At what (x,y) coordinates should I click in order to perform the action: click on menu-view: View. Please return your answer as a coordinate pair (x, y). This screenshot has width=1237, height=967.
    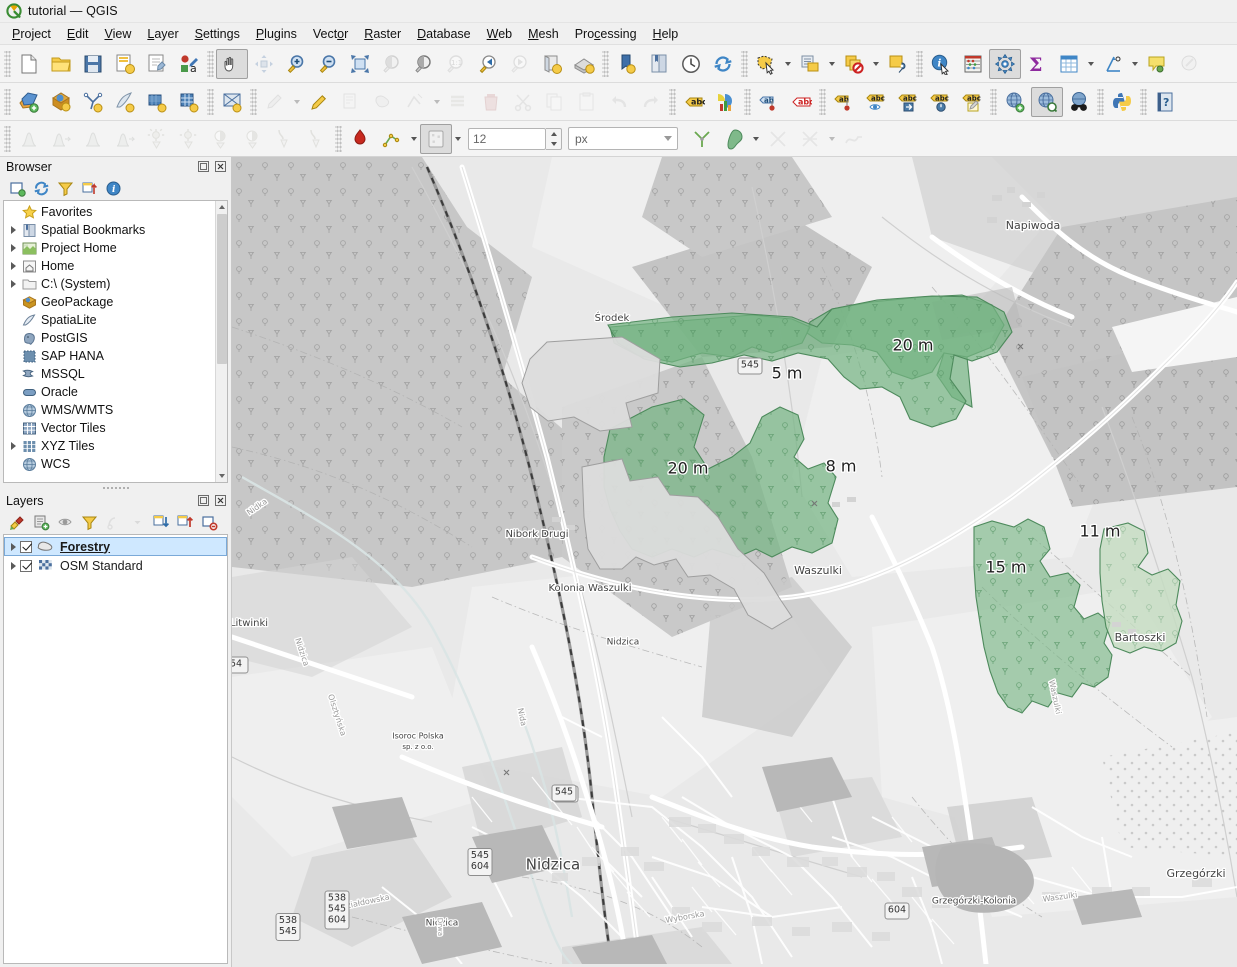
    Looking at the image, I should click on (117, 34).